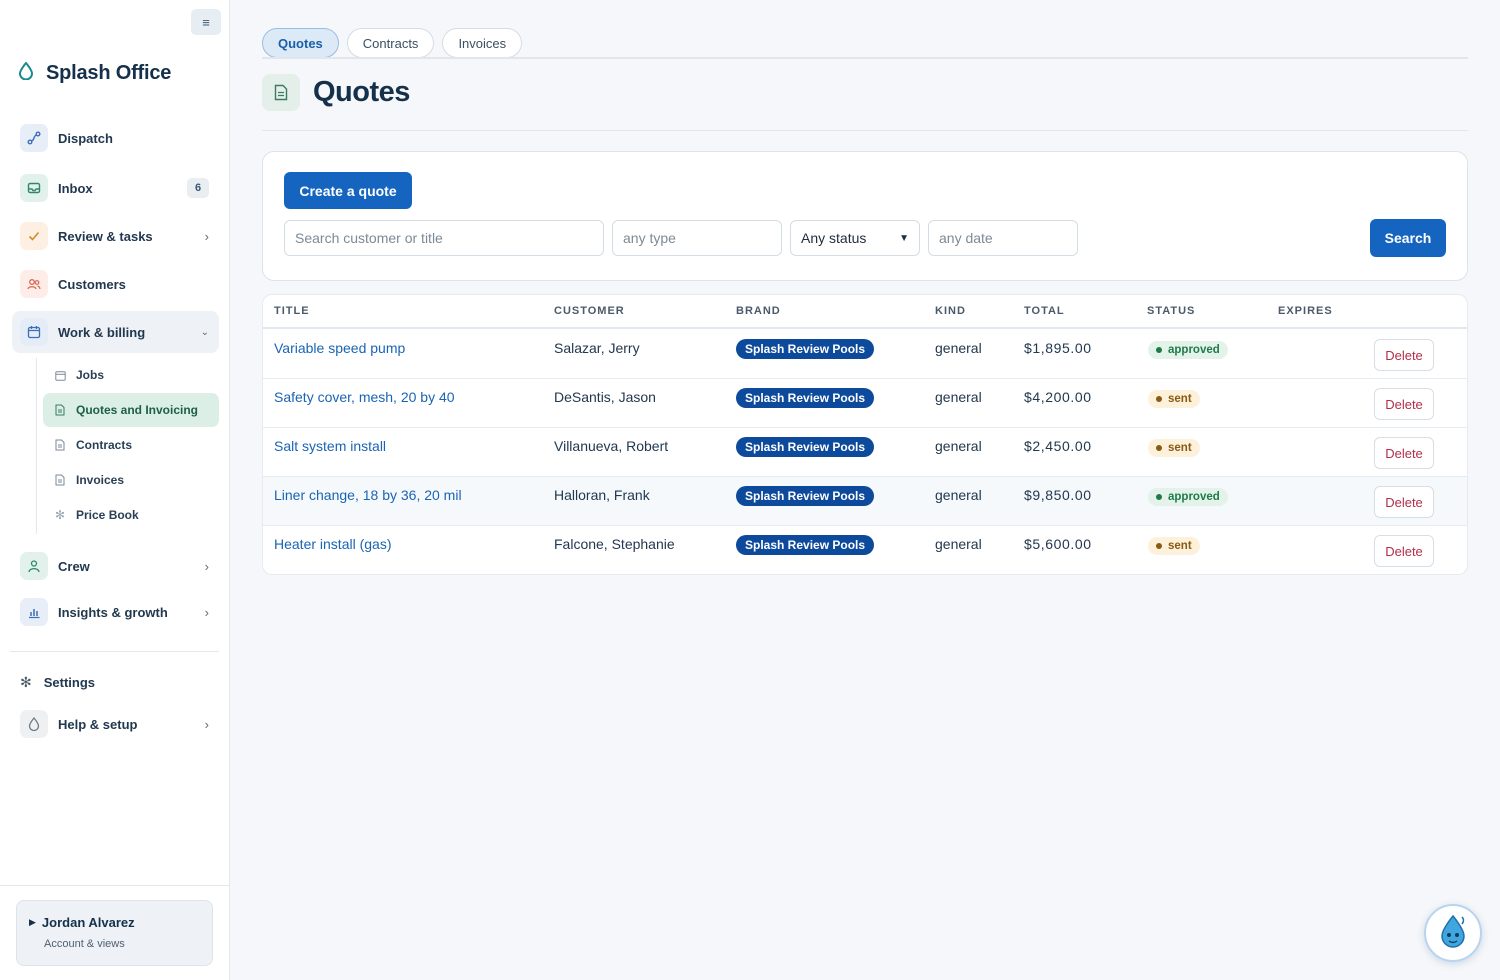 This screenshot has height=980, width=1500. I want to click on nav-review-tasks: Review & tasks ›, so click(115, 236).